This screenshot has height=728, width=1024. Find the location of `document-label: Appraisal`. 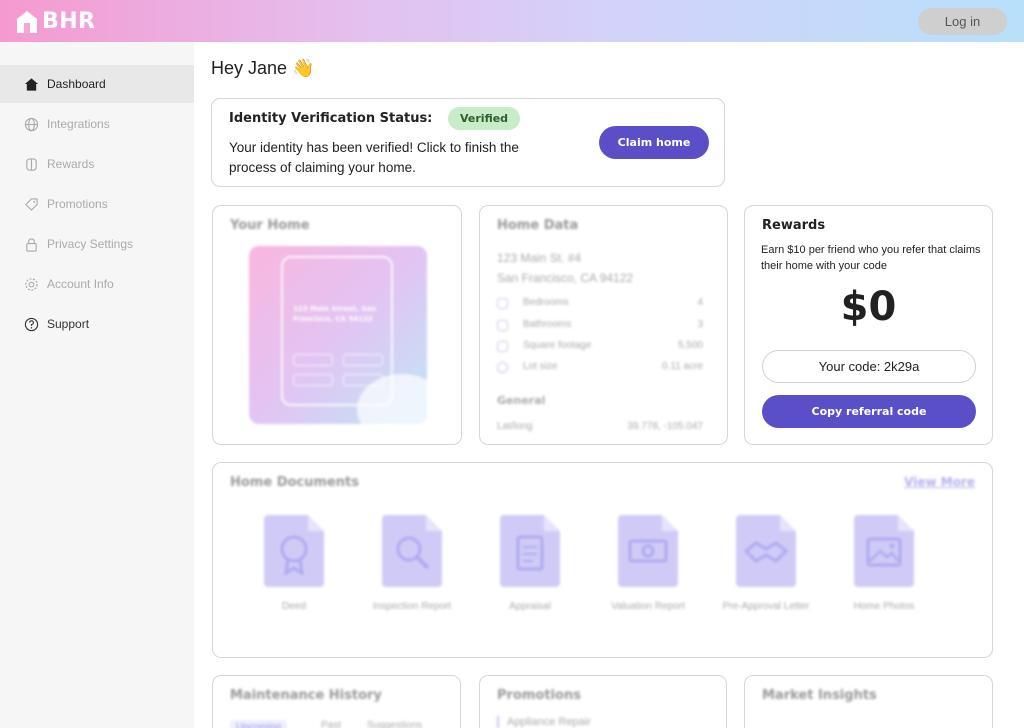

document-label: Appraisal is located at coordinates (530, 606).